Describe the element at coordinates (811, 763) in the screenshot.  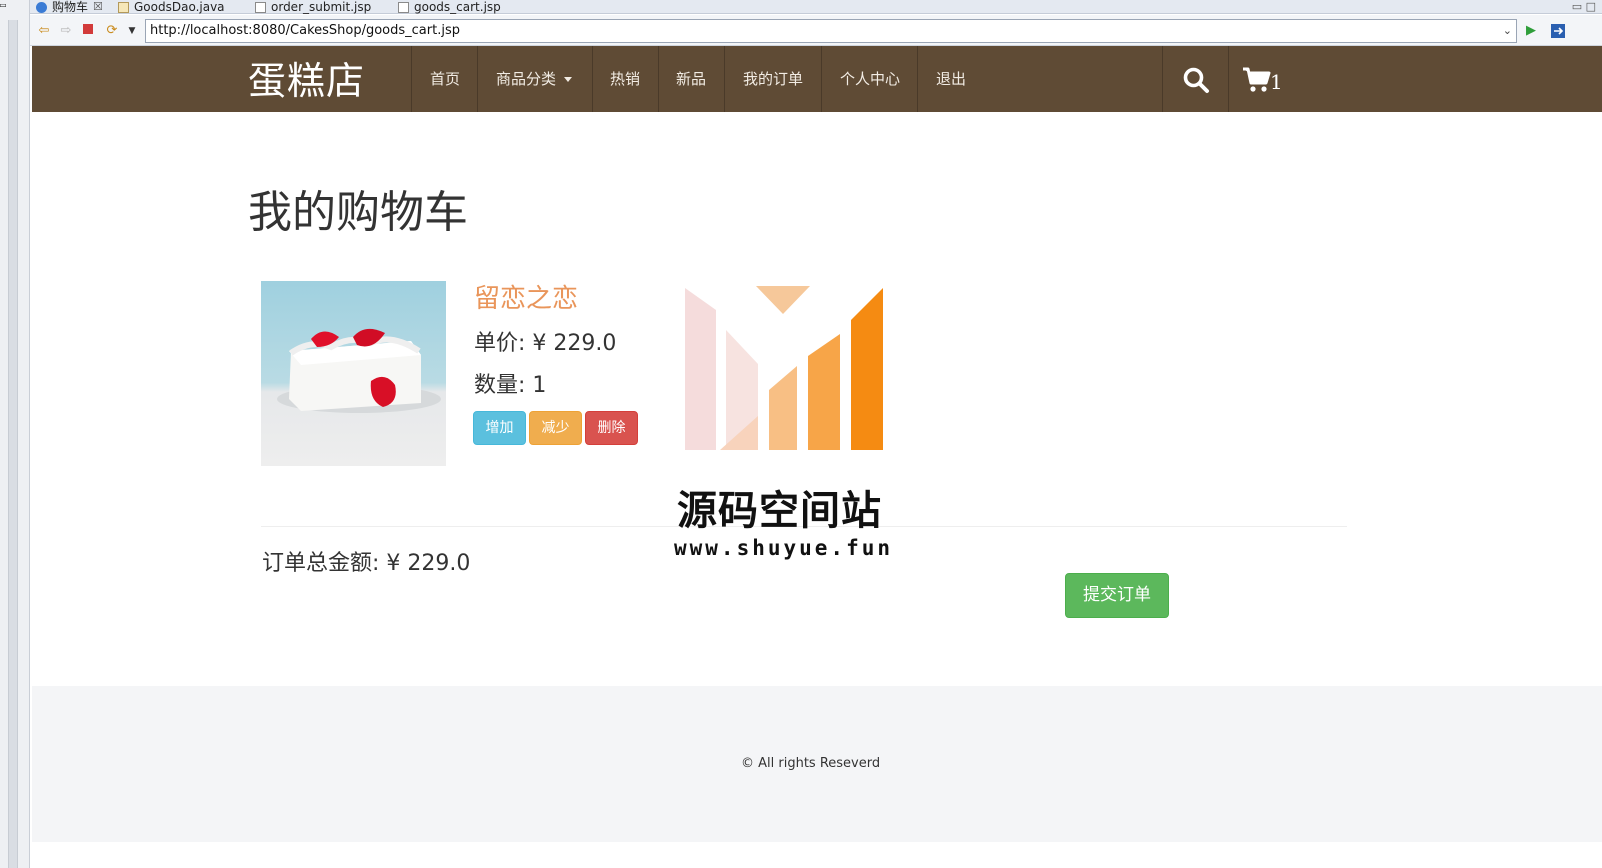
I see `copyright-text: © All rights Reseverd` at that location.